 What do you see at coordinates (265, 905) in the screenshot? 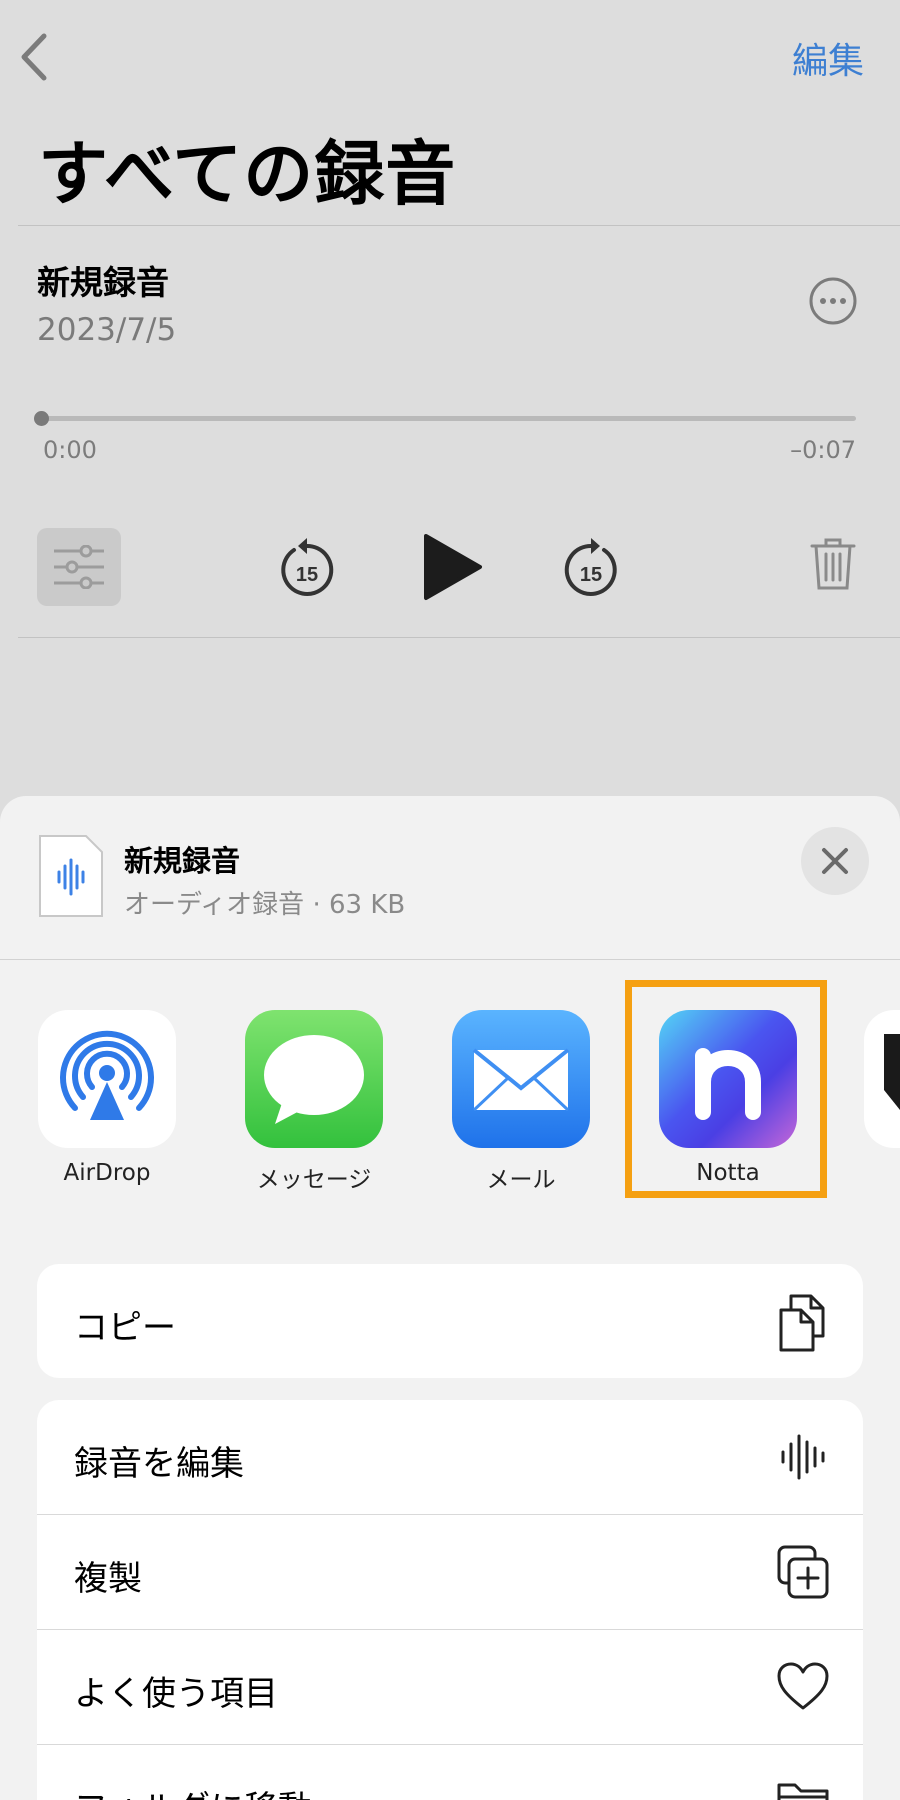
I see `shared-file-info: オーディオ録音 · 63 KB` at bounding box center [265, 905].